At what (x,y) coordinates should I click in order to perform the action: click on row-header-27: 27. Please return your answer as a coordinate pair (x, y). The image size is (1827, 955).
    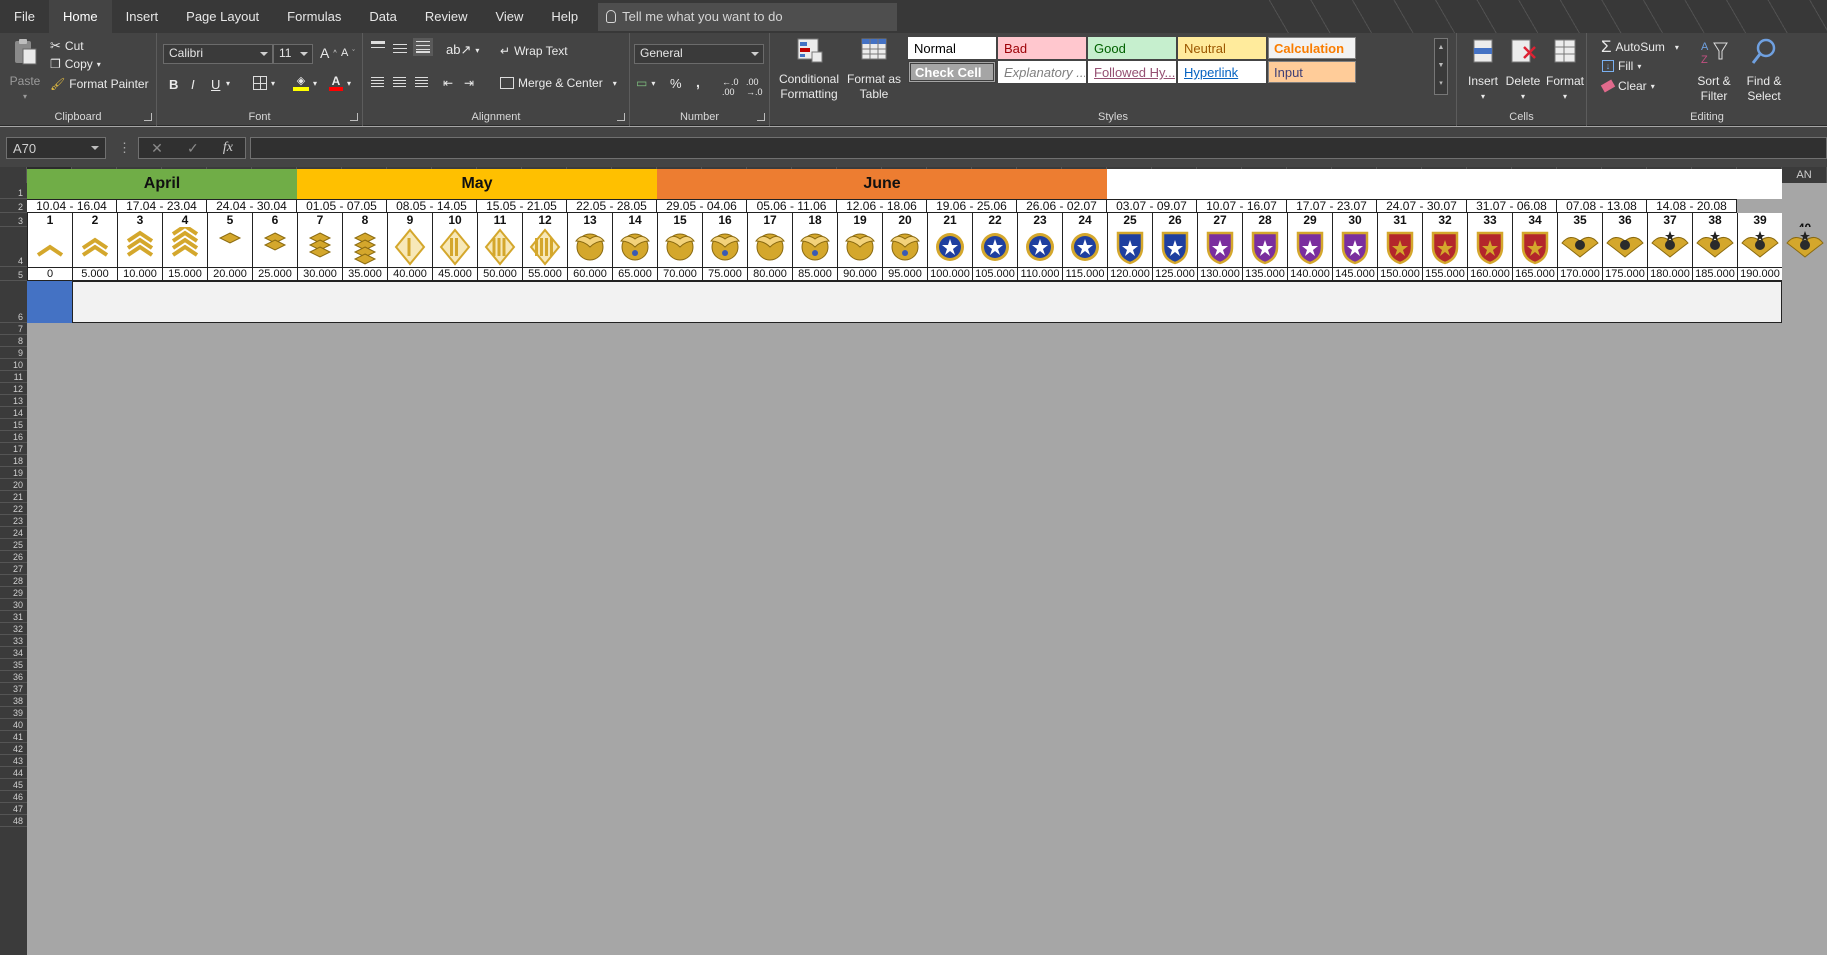
    Looking at the image, I should click on (13, 569).